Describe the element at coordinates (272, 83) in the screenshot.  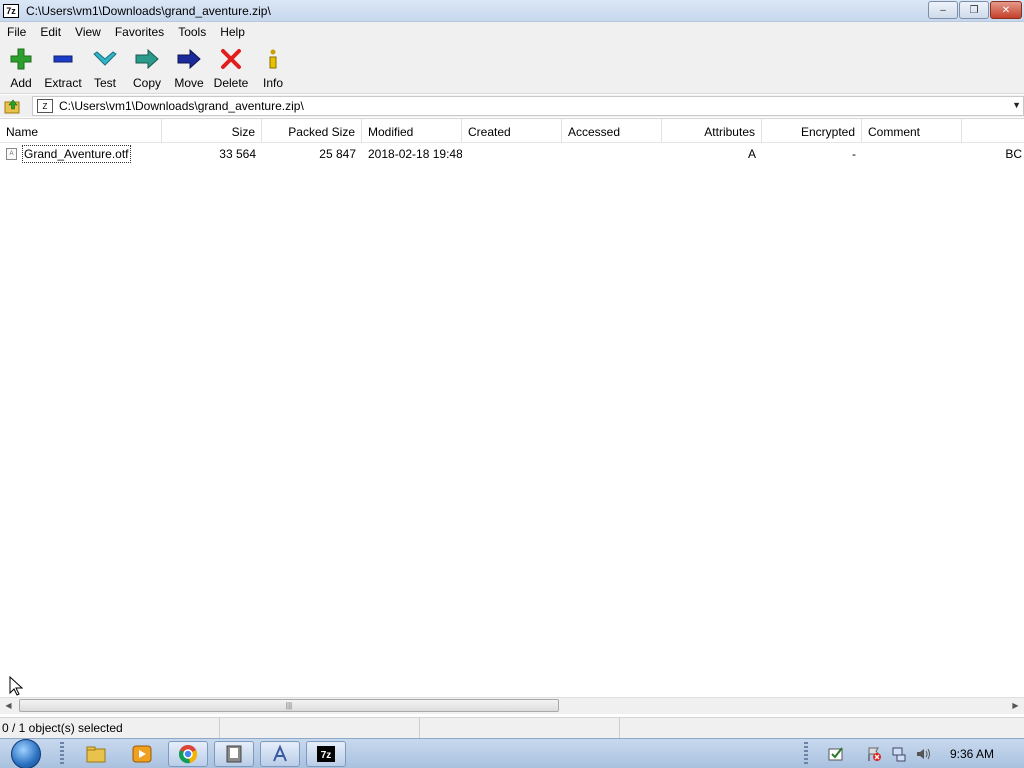
I see `info-label: Info` at that location.